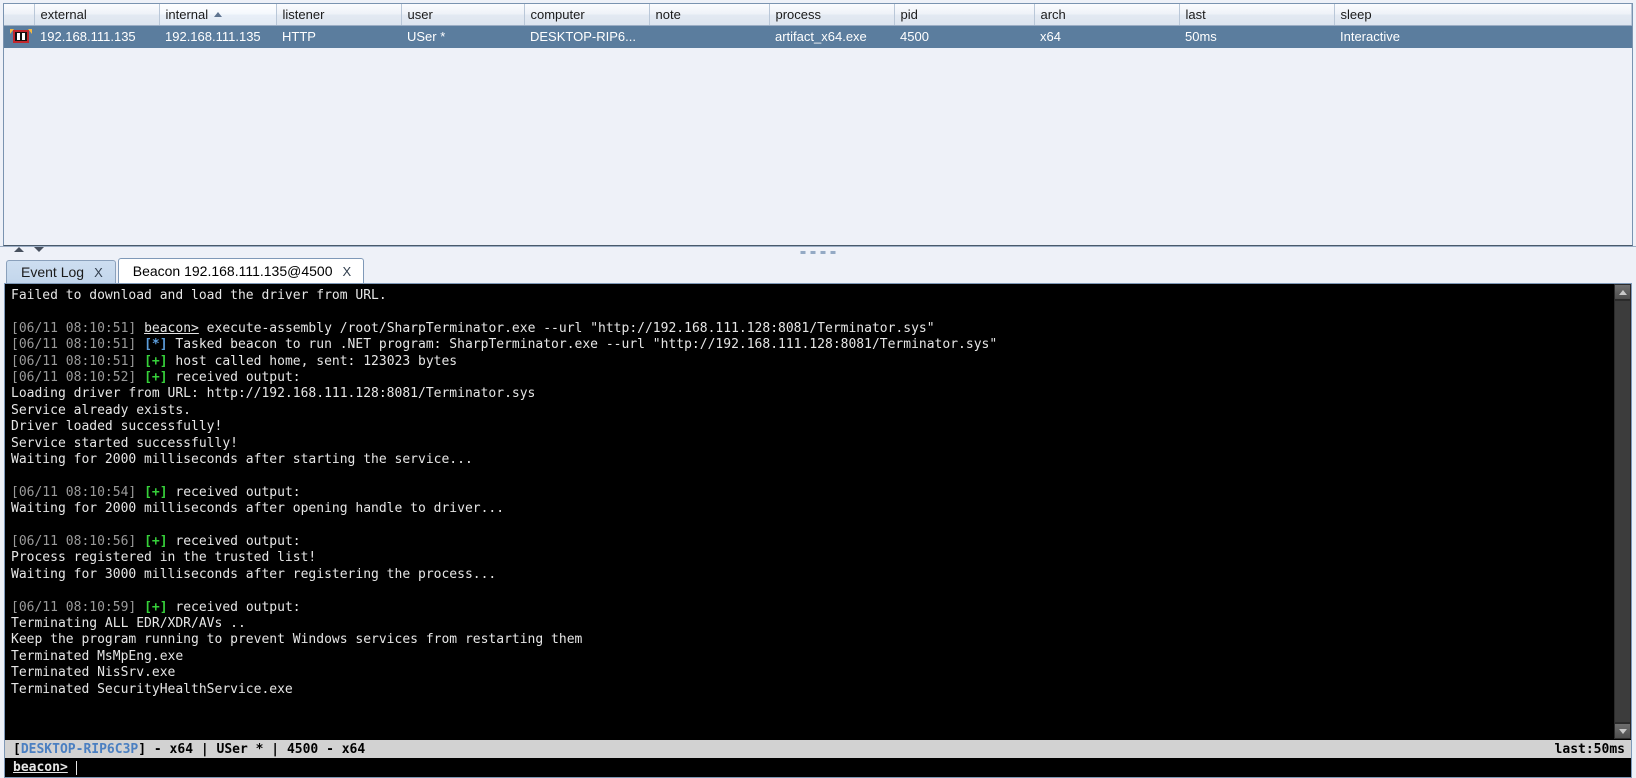 The height and width of the screenshot is (778, 1636). I want to click on cell-process: artifact_x64.exe, so click(821, 37).